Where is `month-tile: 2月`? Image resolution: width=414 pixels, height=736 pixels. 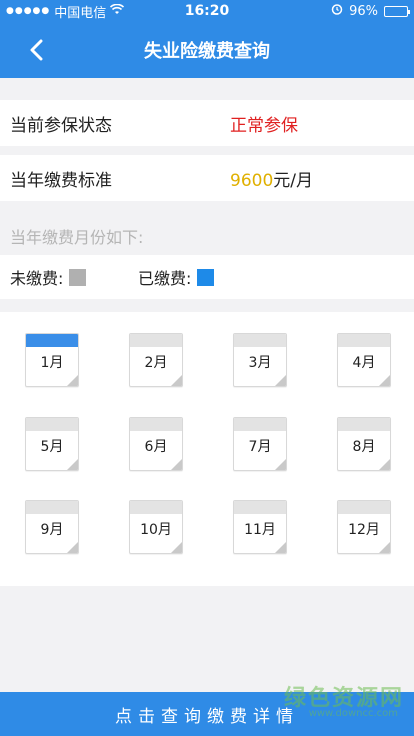
month-tile: 2月 is located at coordinates (156, 360).